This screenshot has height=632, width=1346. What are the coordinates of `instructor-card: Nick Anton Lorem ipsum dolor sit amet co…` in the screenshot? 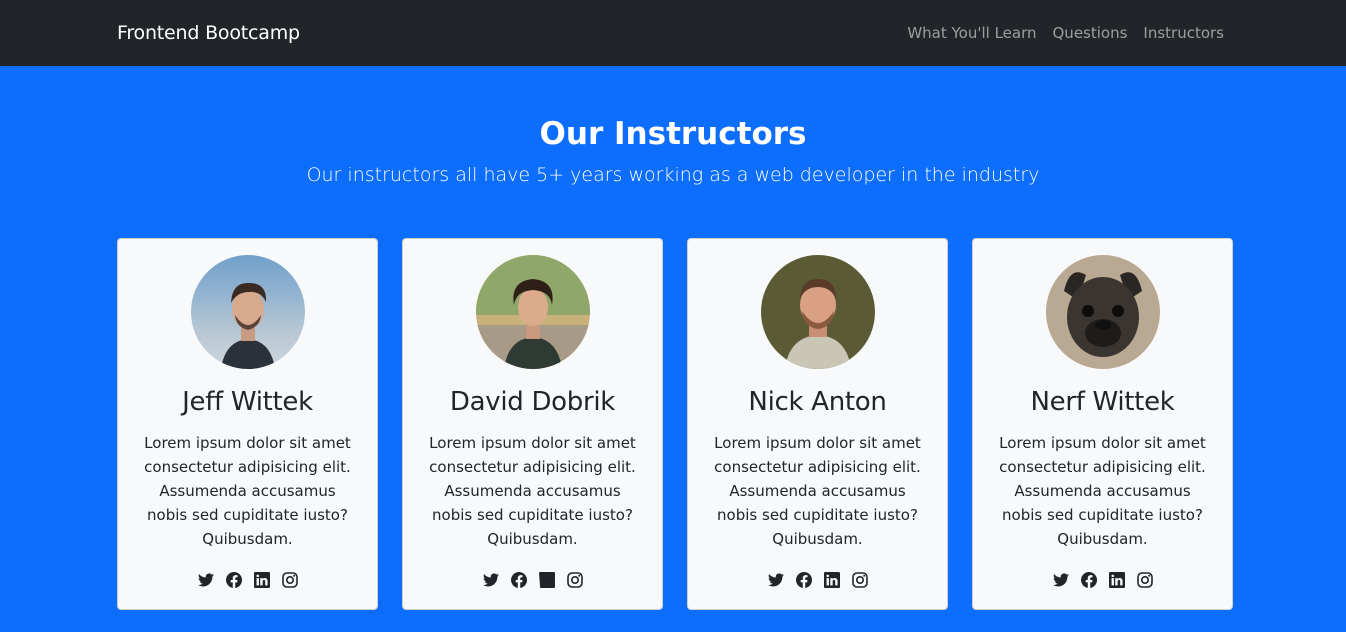 It's located at (817, 424).